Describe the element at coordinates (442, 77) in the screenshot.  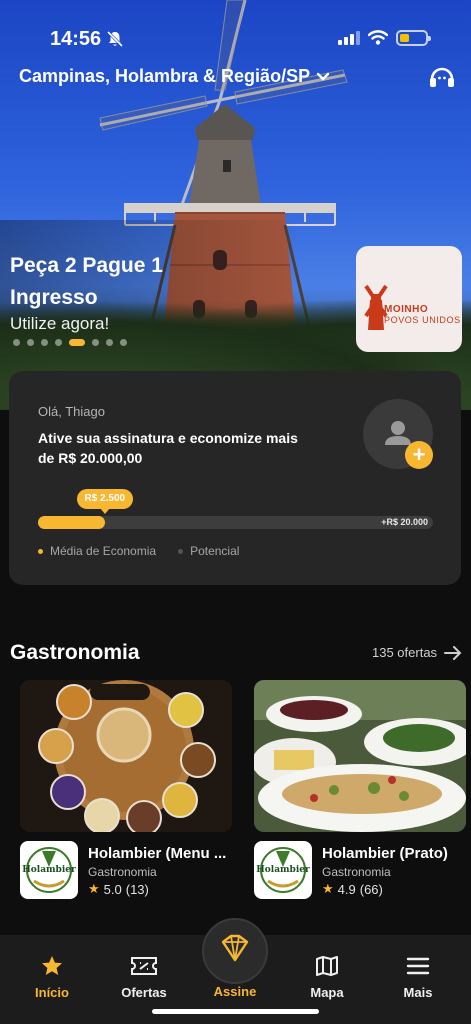
I see `support-headset-icon` at that location.